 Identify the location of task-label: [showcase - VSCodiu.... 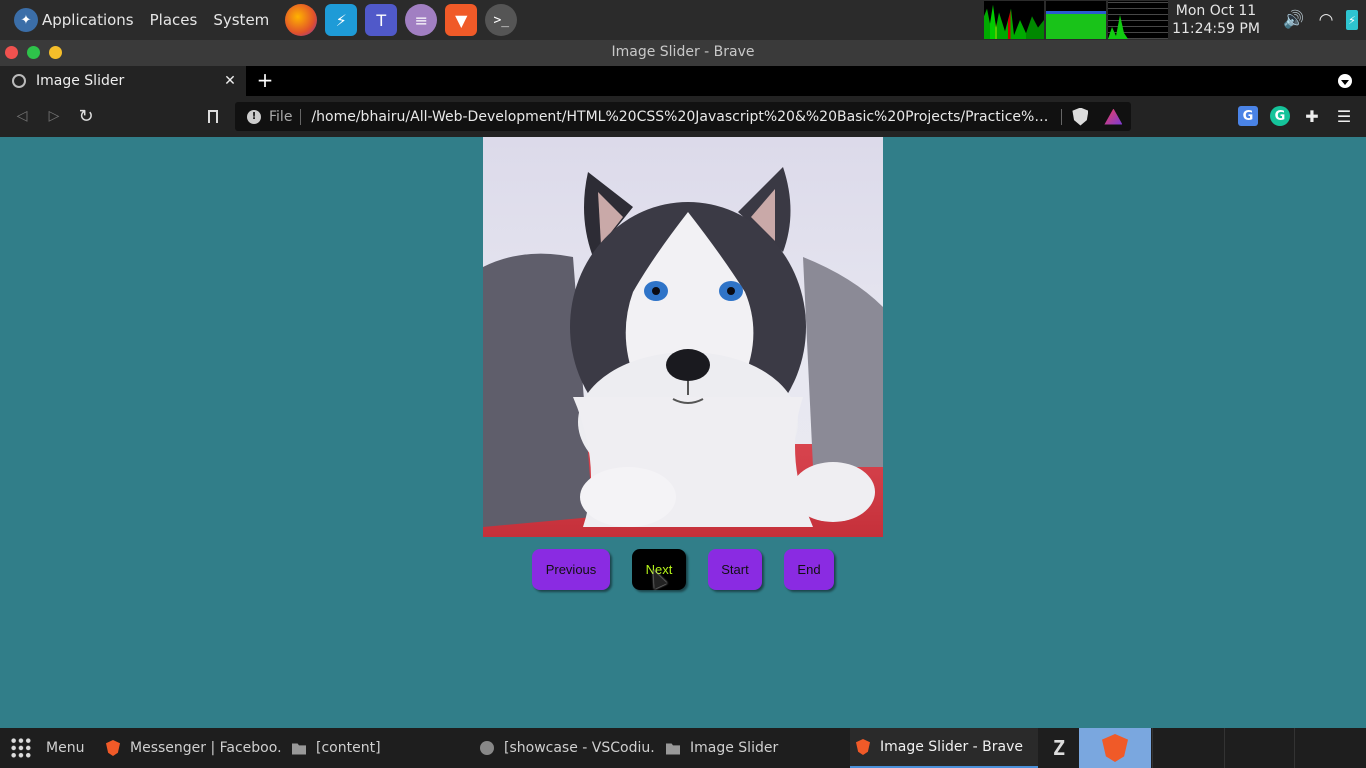
(580, 748).